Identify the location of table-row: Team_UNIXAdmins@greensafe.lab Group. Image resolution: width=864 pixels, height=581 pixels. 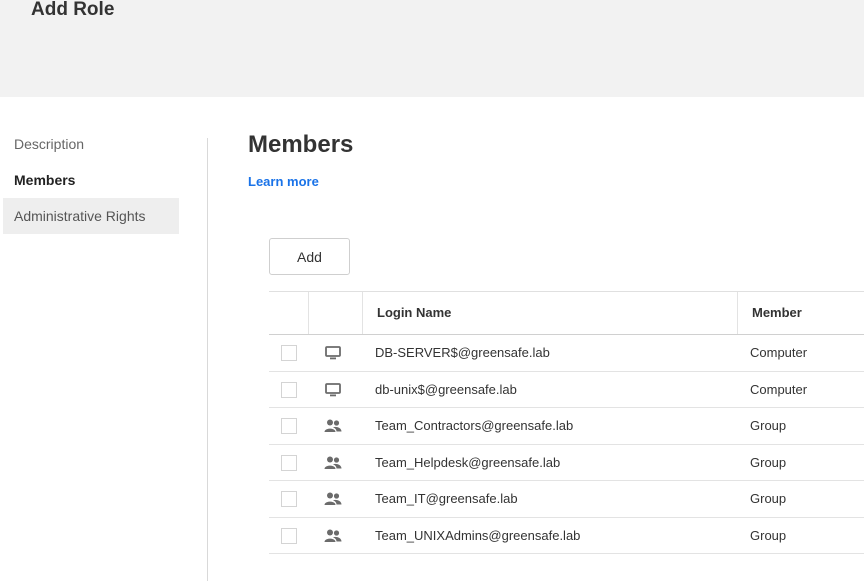
(566, 536).